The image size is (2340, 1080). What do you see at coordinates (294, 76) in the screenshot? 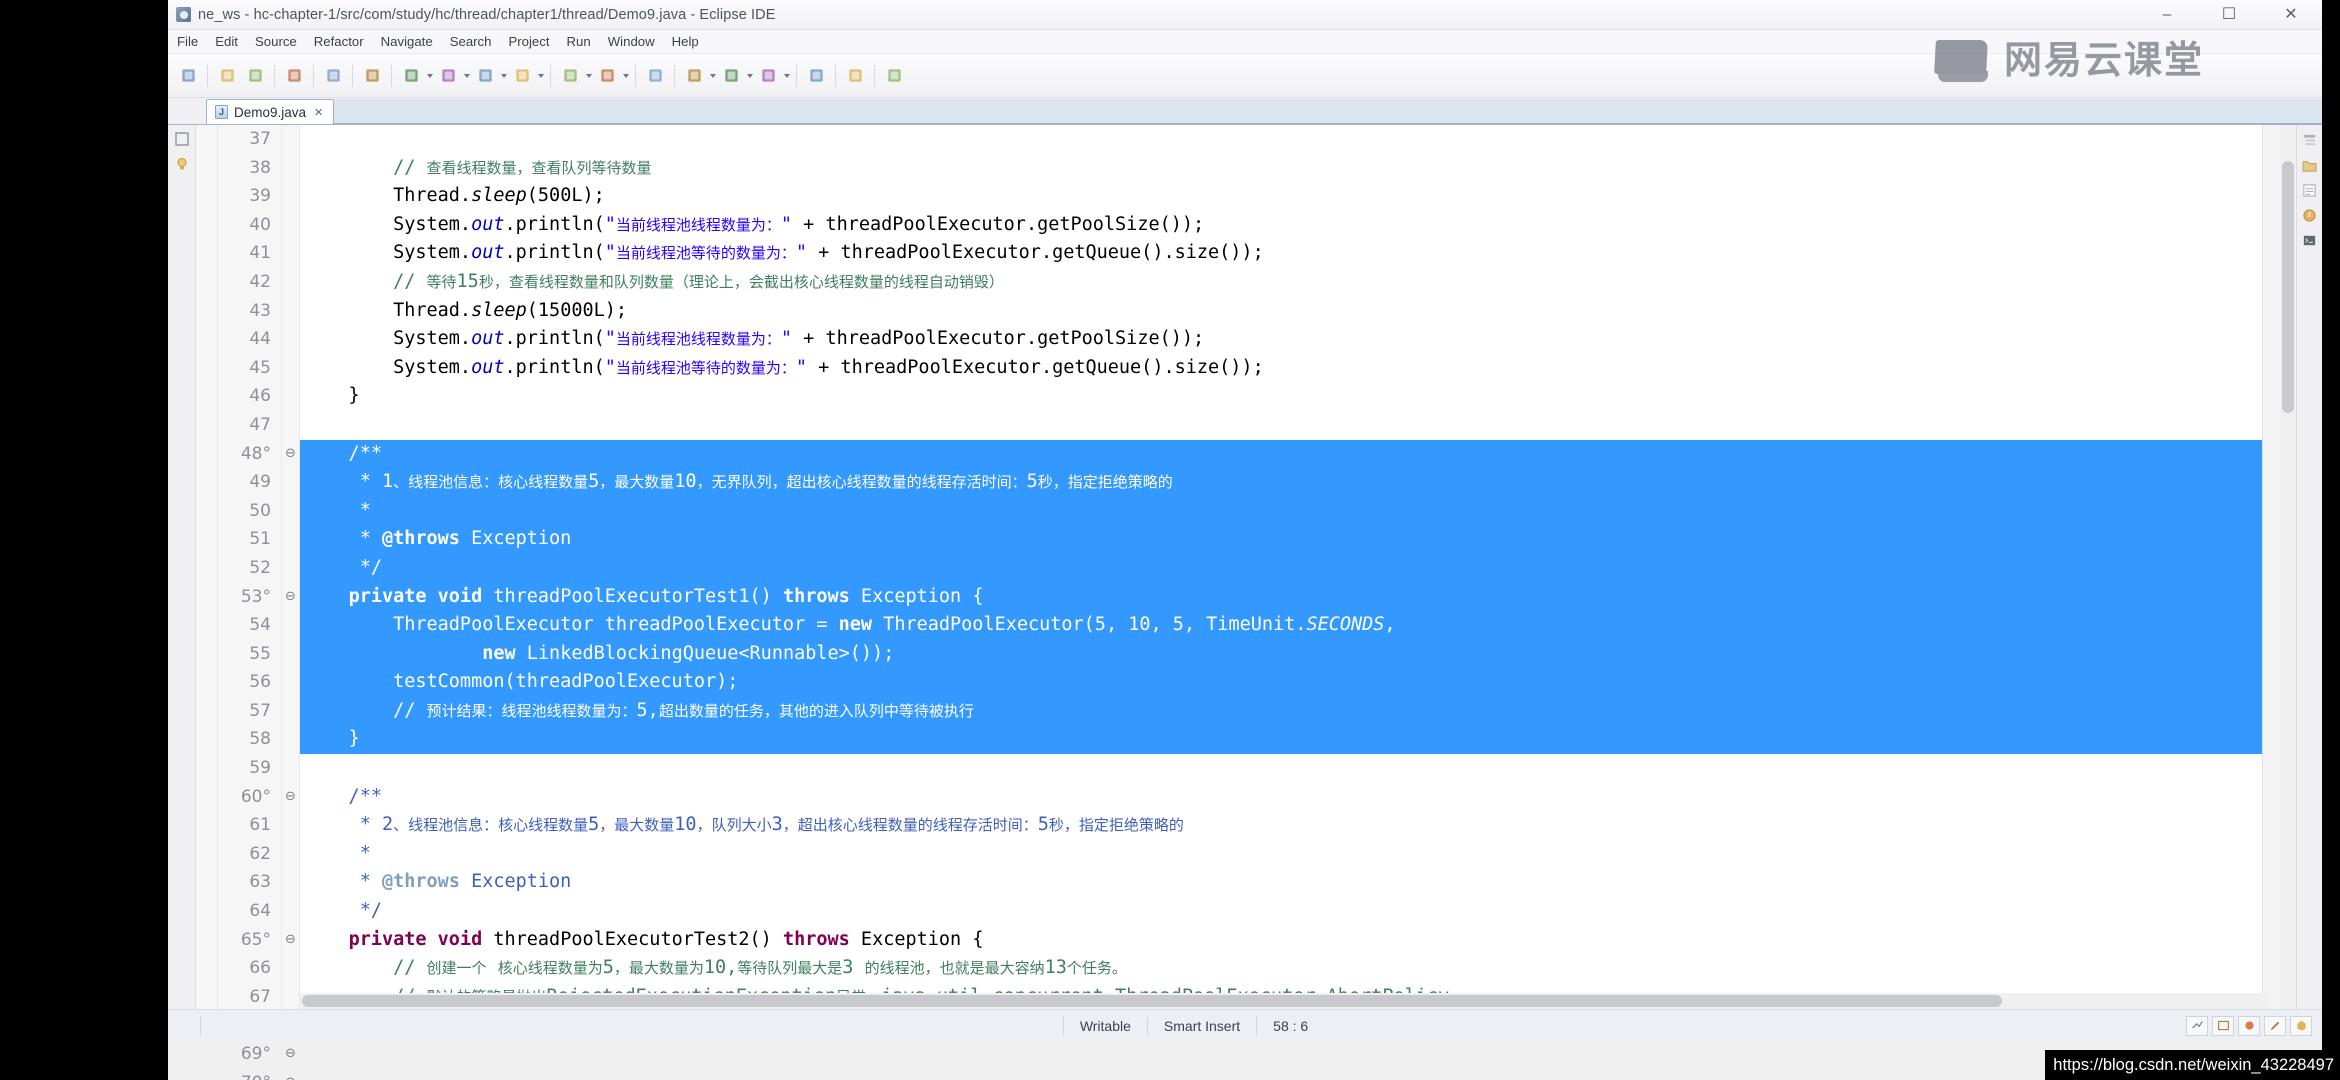
I see `toolbar-print-icon` at bounding box center [294, 76].